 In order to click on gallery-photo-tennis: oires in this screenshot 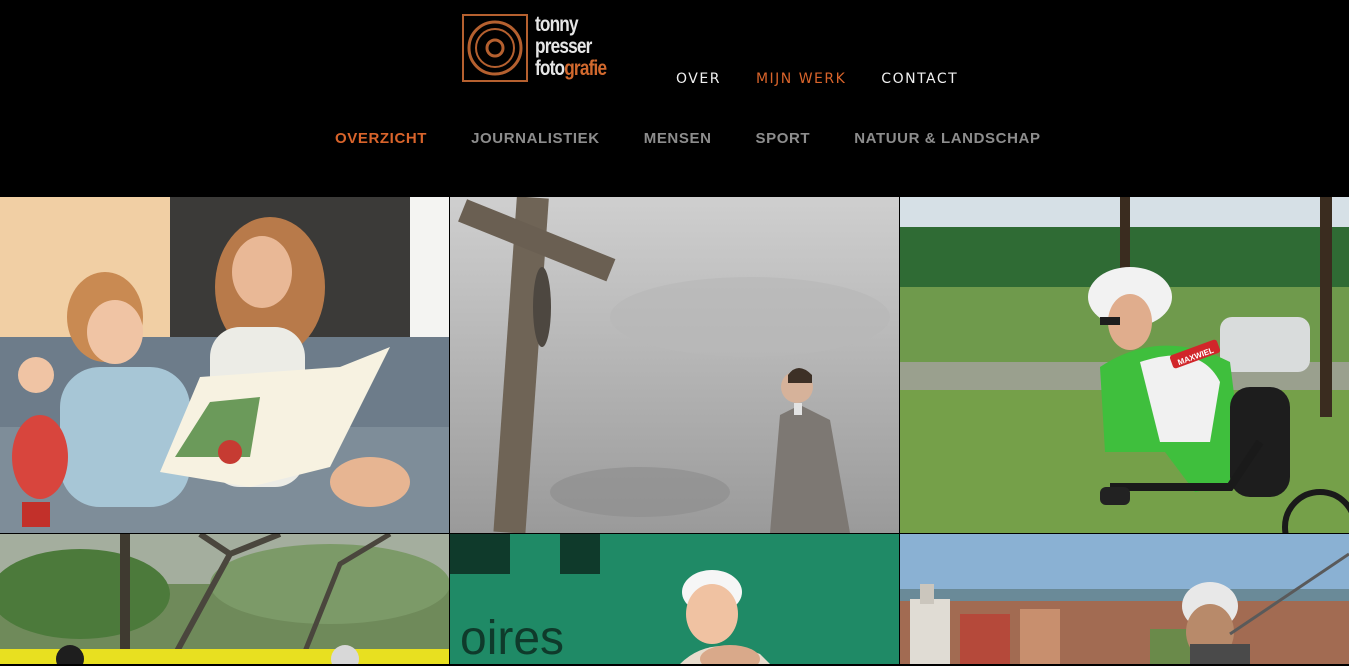, I will do `click(674, 599)`.